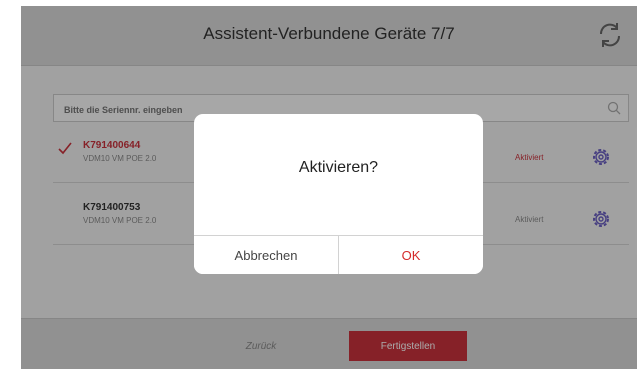 This screenshot has height=369, width=637. What do you see at coordinates (338, 167) in the screenshot?
I see `dialog-title: Aktivieren?` at bounding box center [338, 167].